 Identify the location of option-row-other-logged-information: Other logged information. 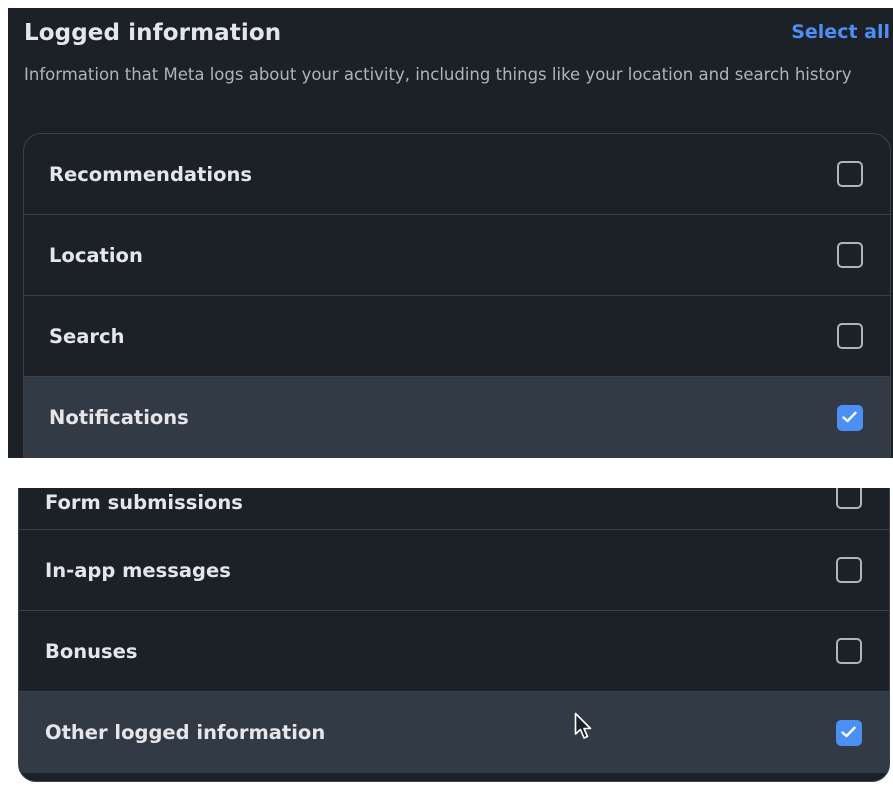
(454, 732).